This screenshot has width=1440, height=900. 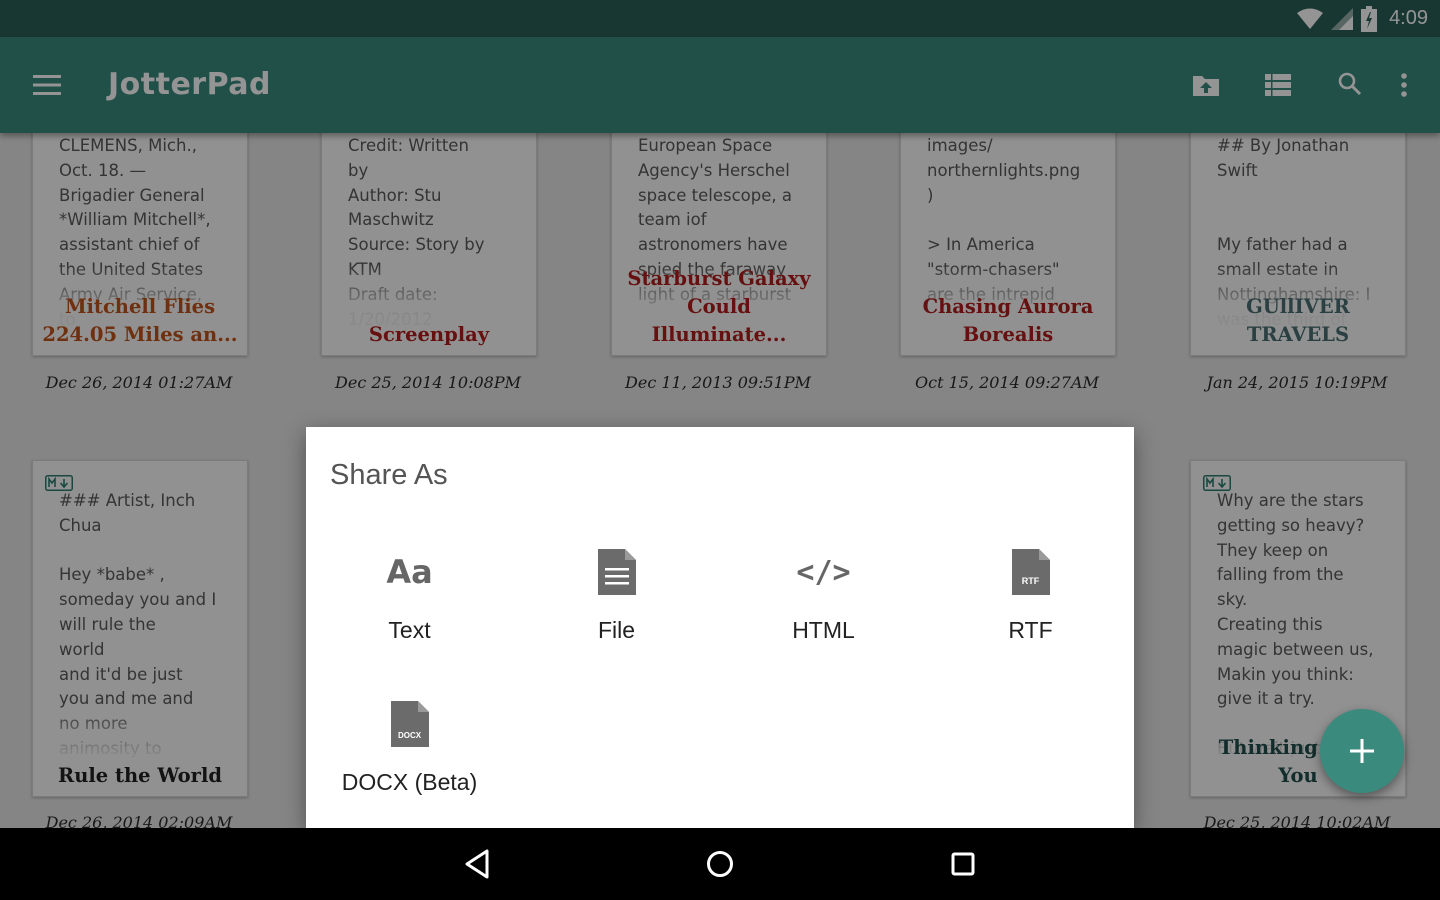 I want to click on share-html-option: </> HTML, so click(x=823, y=607).